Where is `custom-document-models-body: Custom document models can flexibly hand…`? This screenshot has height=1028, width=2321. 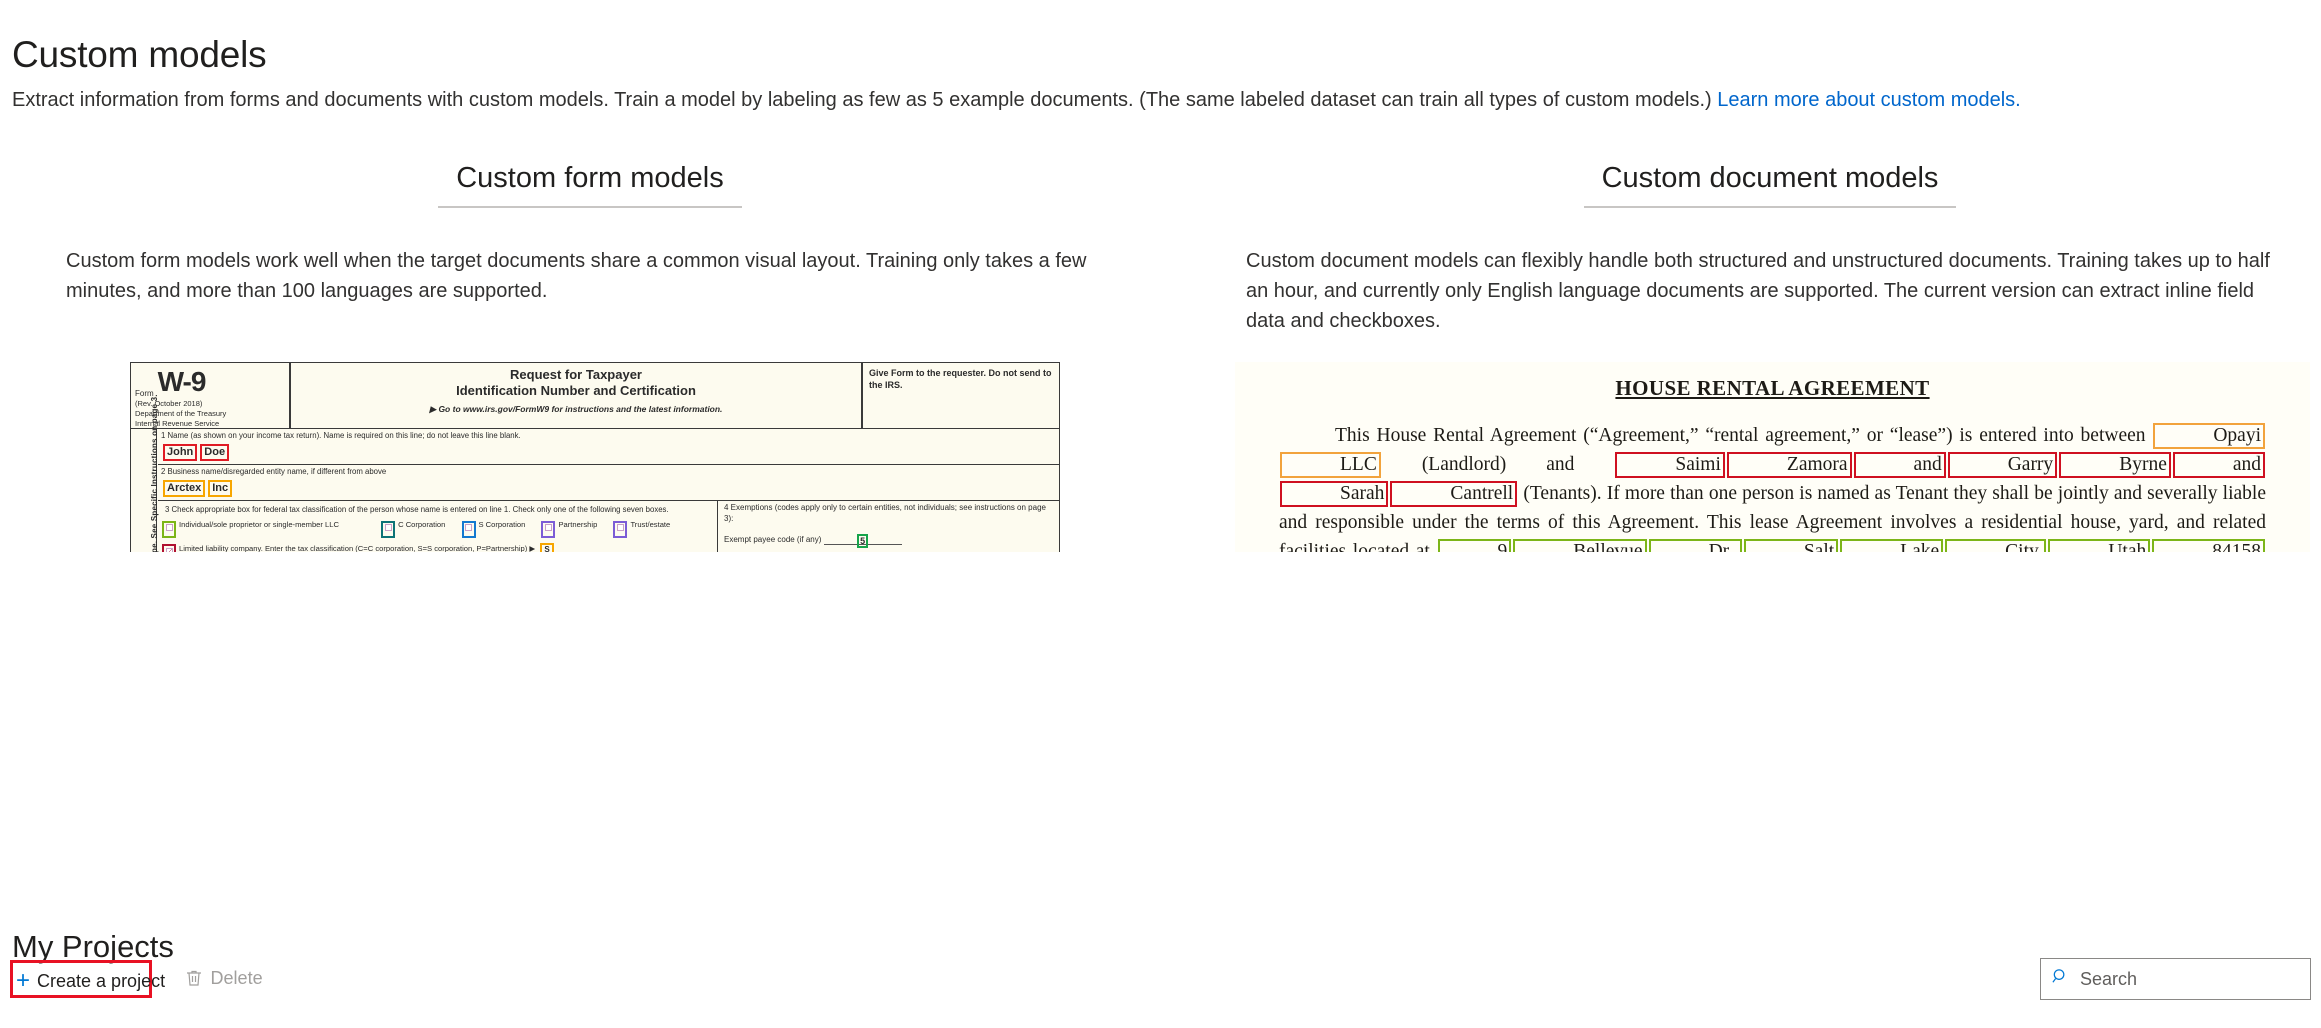 custom-document-models-body: Custom document models can flexibly hand… is located at coordinates (1758, 291).